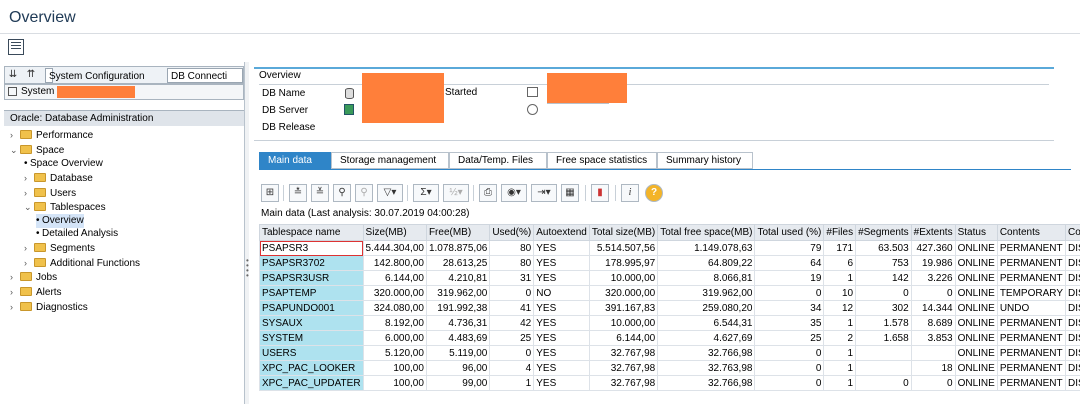  Describe the element at coordinates (124, 118) in the screenshot. I see `tree-header: Oracle: Database Administration` at that location.